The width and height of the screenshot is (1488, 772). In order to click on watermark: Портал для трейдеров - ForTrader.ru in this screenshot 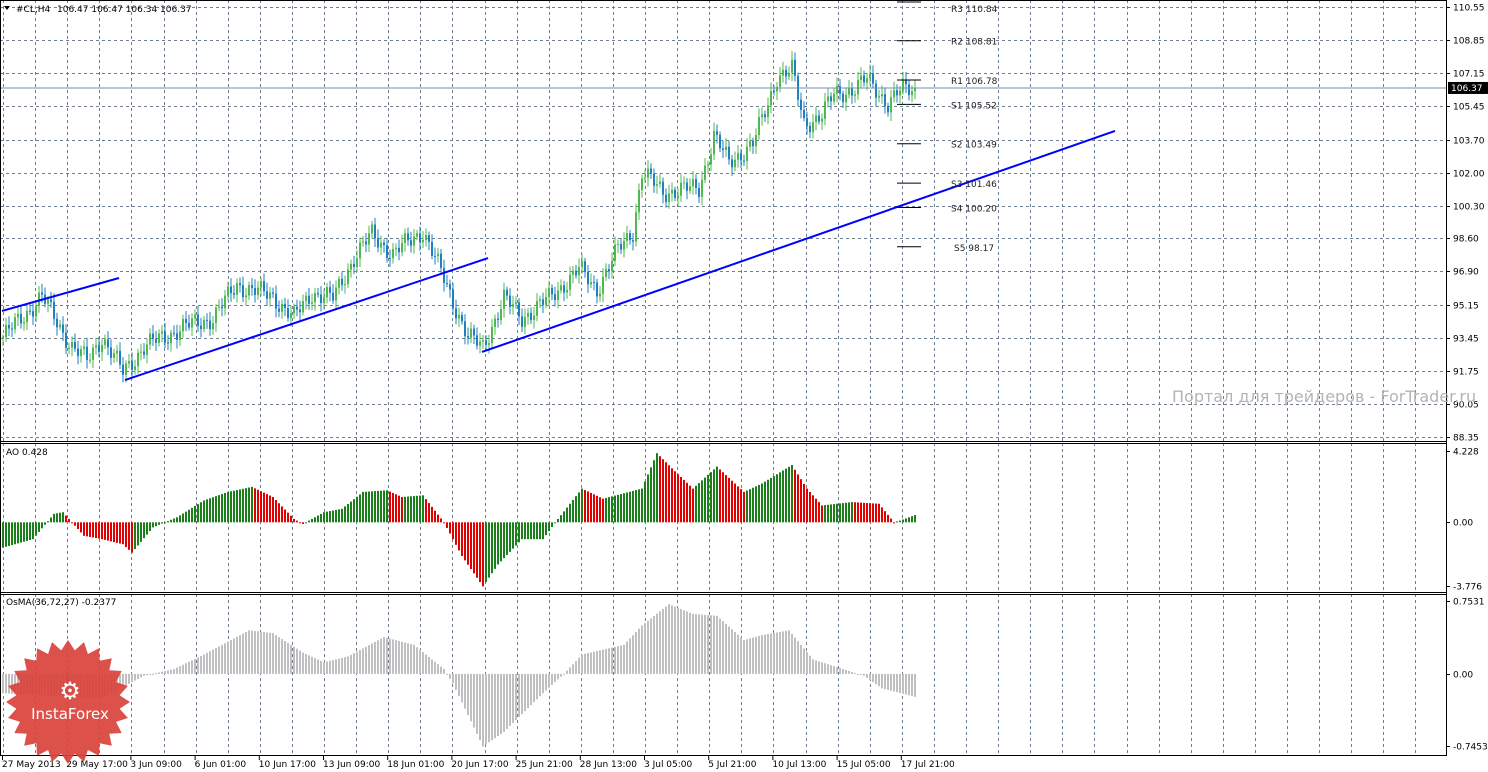, I will do `click(1324, 396)`.